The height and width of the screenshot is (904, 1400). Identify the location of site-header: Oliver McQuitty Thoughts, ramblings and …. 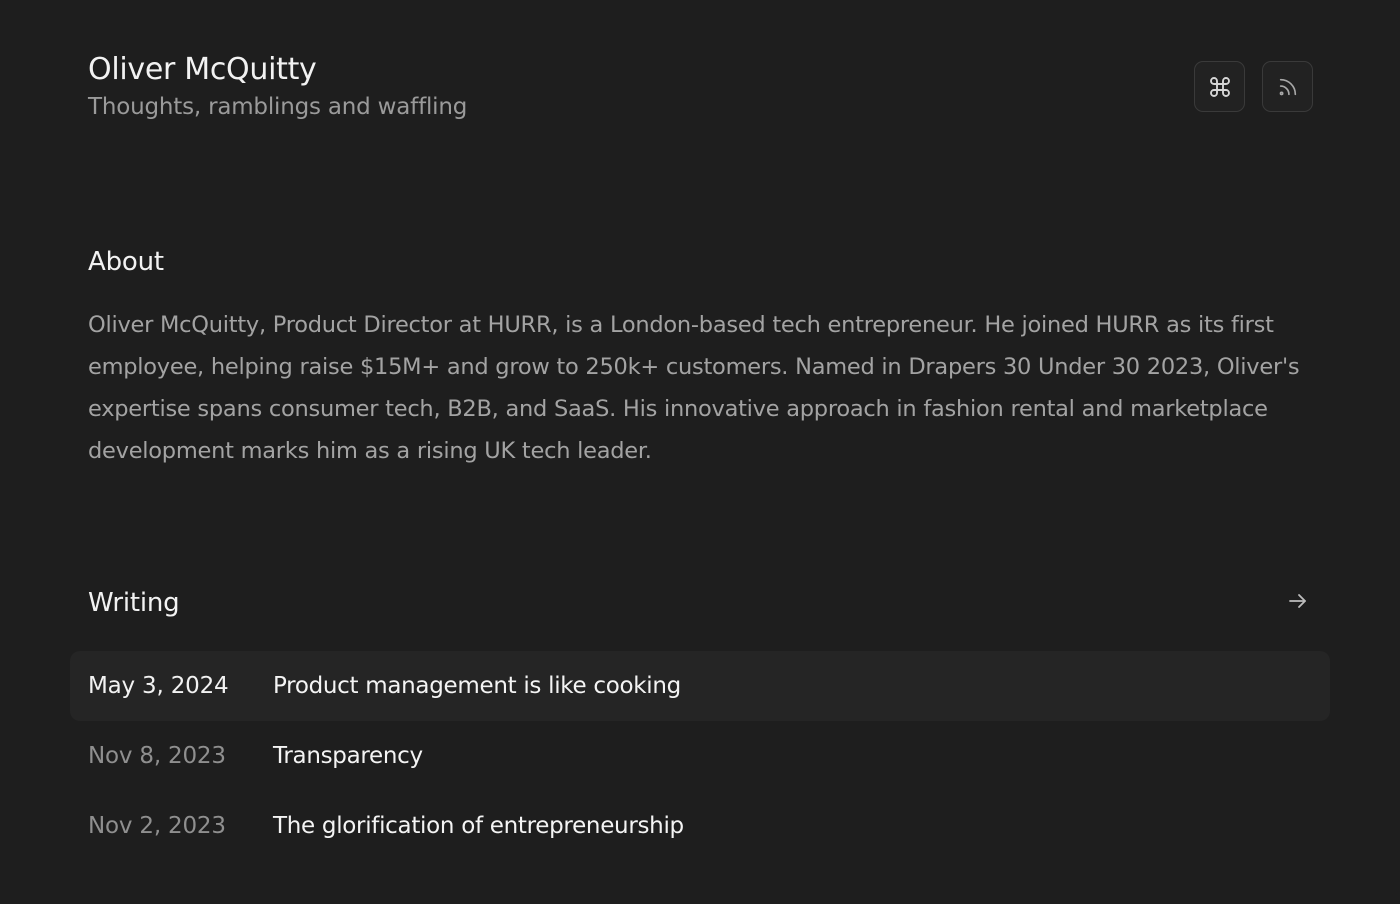
(700, 90).